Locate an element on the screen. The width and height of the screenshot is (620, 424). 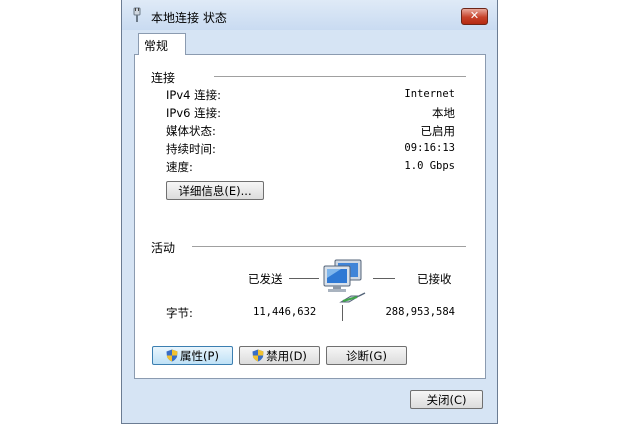
title-bar: 本地连接 状态 ✕ is located at coordinates (309, 15).